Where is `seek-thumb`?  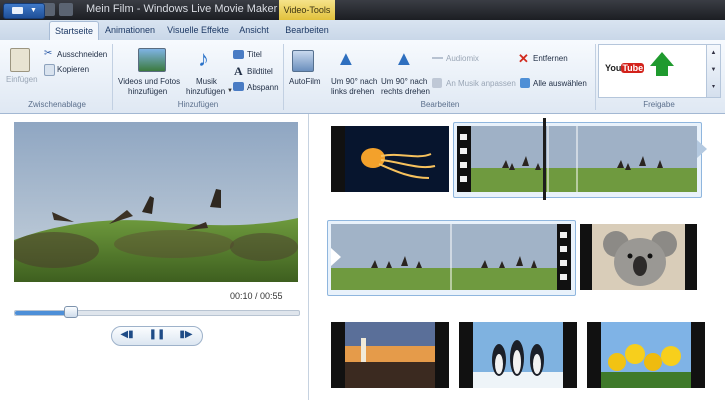
seek-thumb is located at coordinates (71, 312).